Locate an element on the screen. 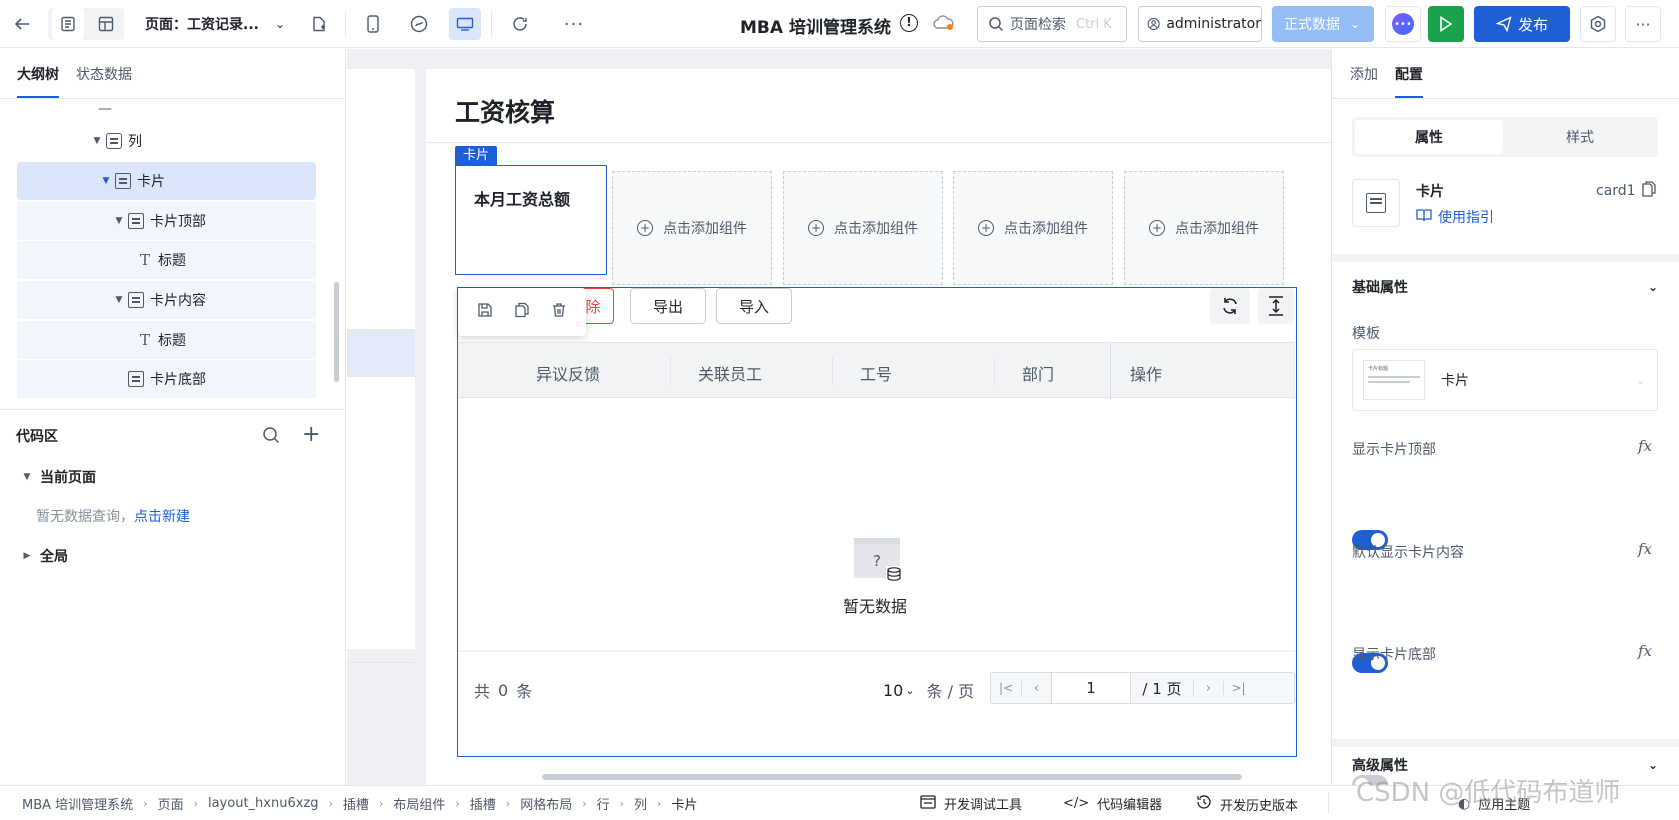  tree-row-dash: — is located at coordinates (105, 109).